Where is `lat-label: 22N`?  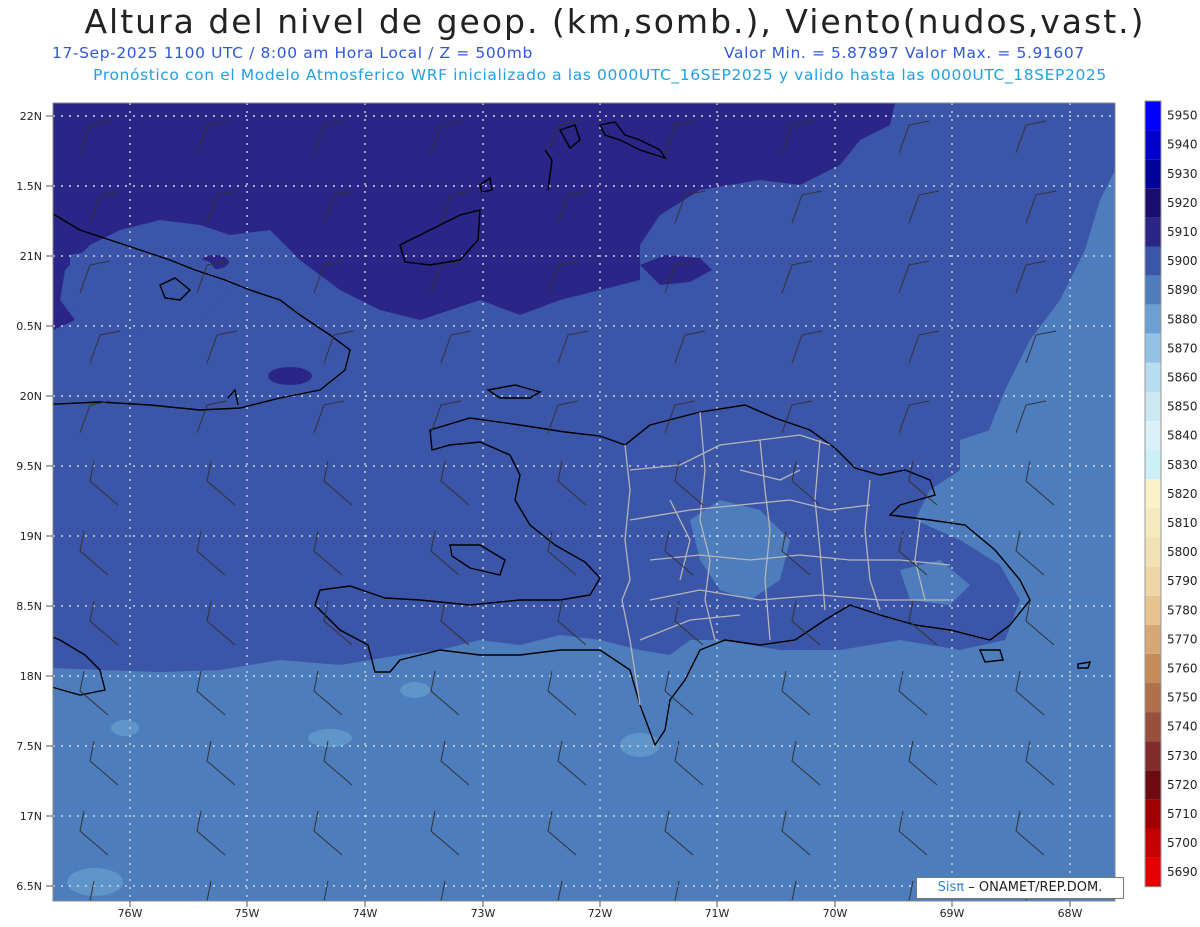 lat-label: 22N is located at coordinates (31, 116).